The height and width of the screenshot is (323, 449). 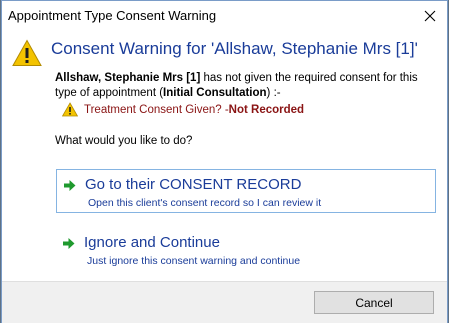 I want to click on close-icon, so click(x=430, y=16).